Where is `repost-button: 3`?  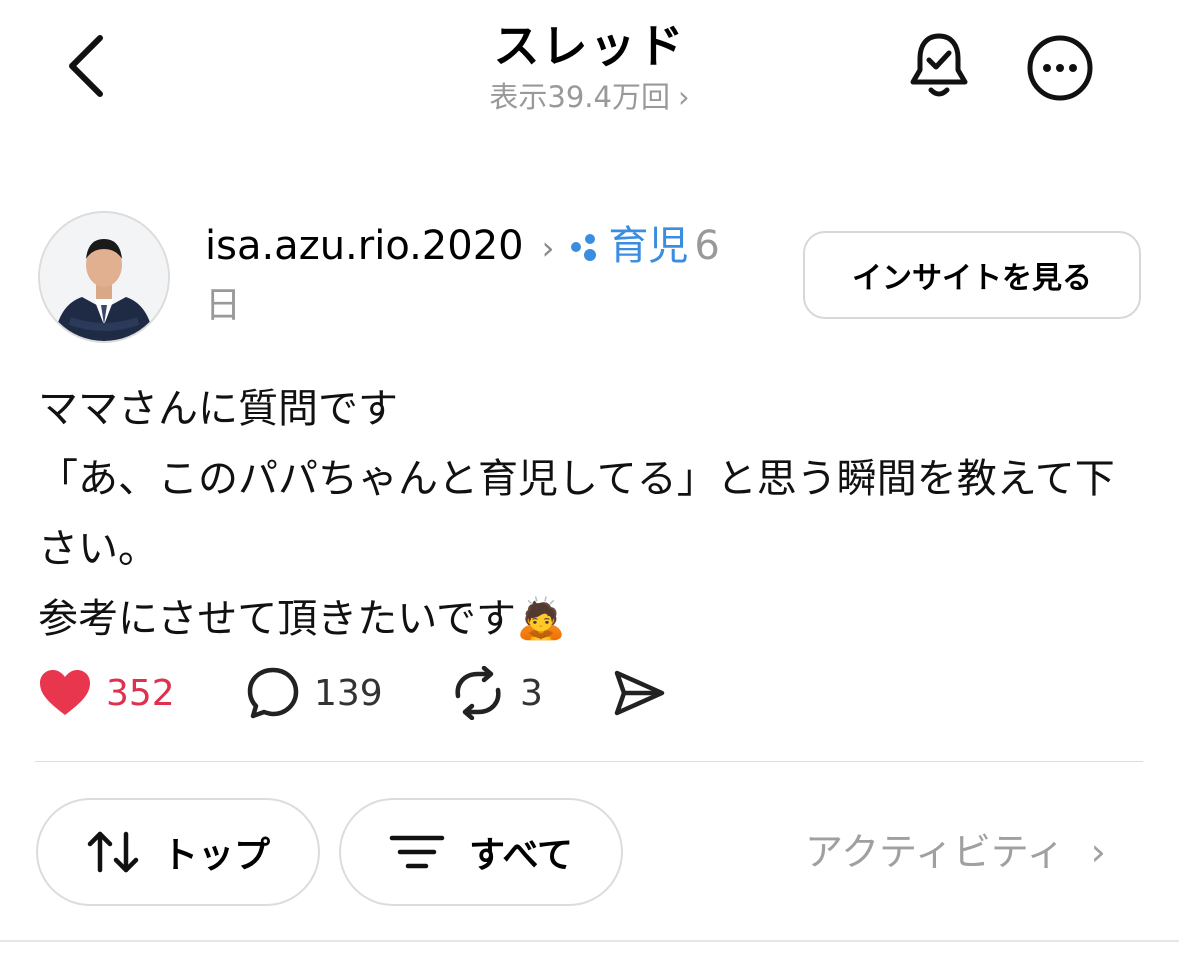 repost-button: 3 is located at coordinates (496, 693).